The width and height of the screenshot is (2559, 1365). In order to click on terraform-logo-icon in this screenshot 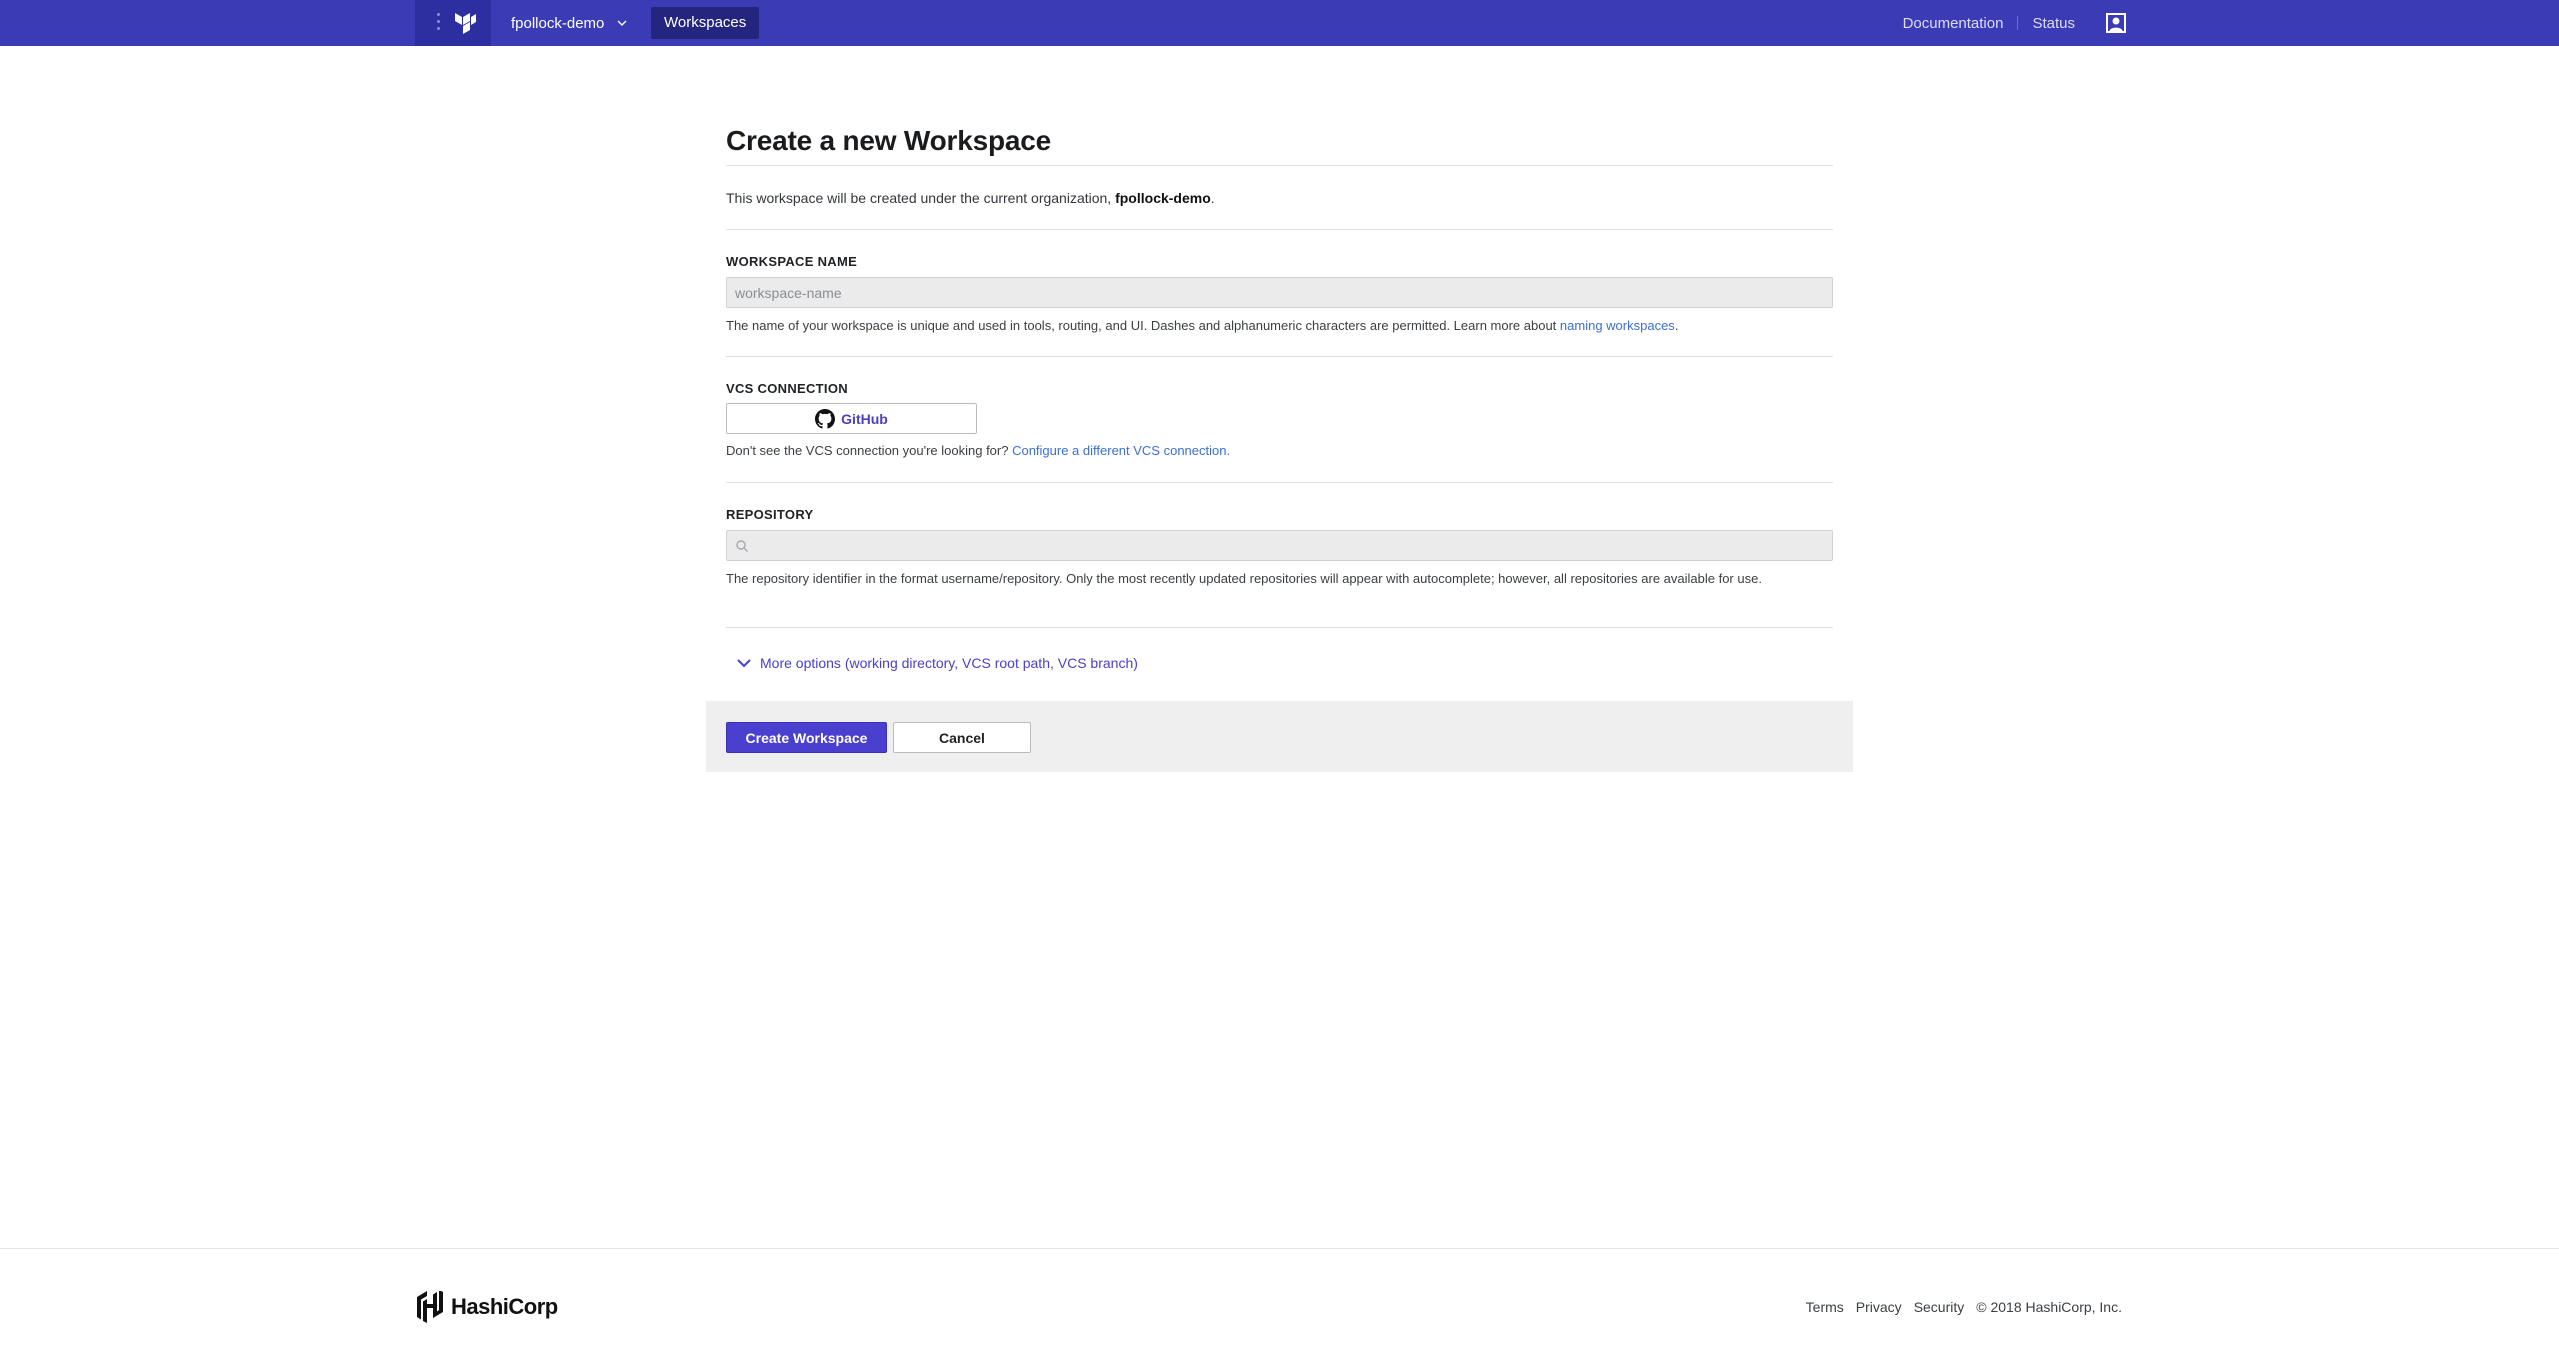, I will do `click(465, 23)`.